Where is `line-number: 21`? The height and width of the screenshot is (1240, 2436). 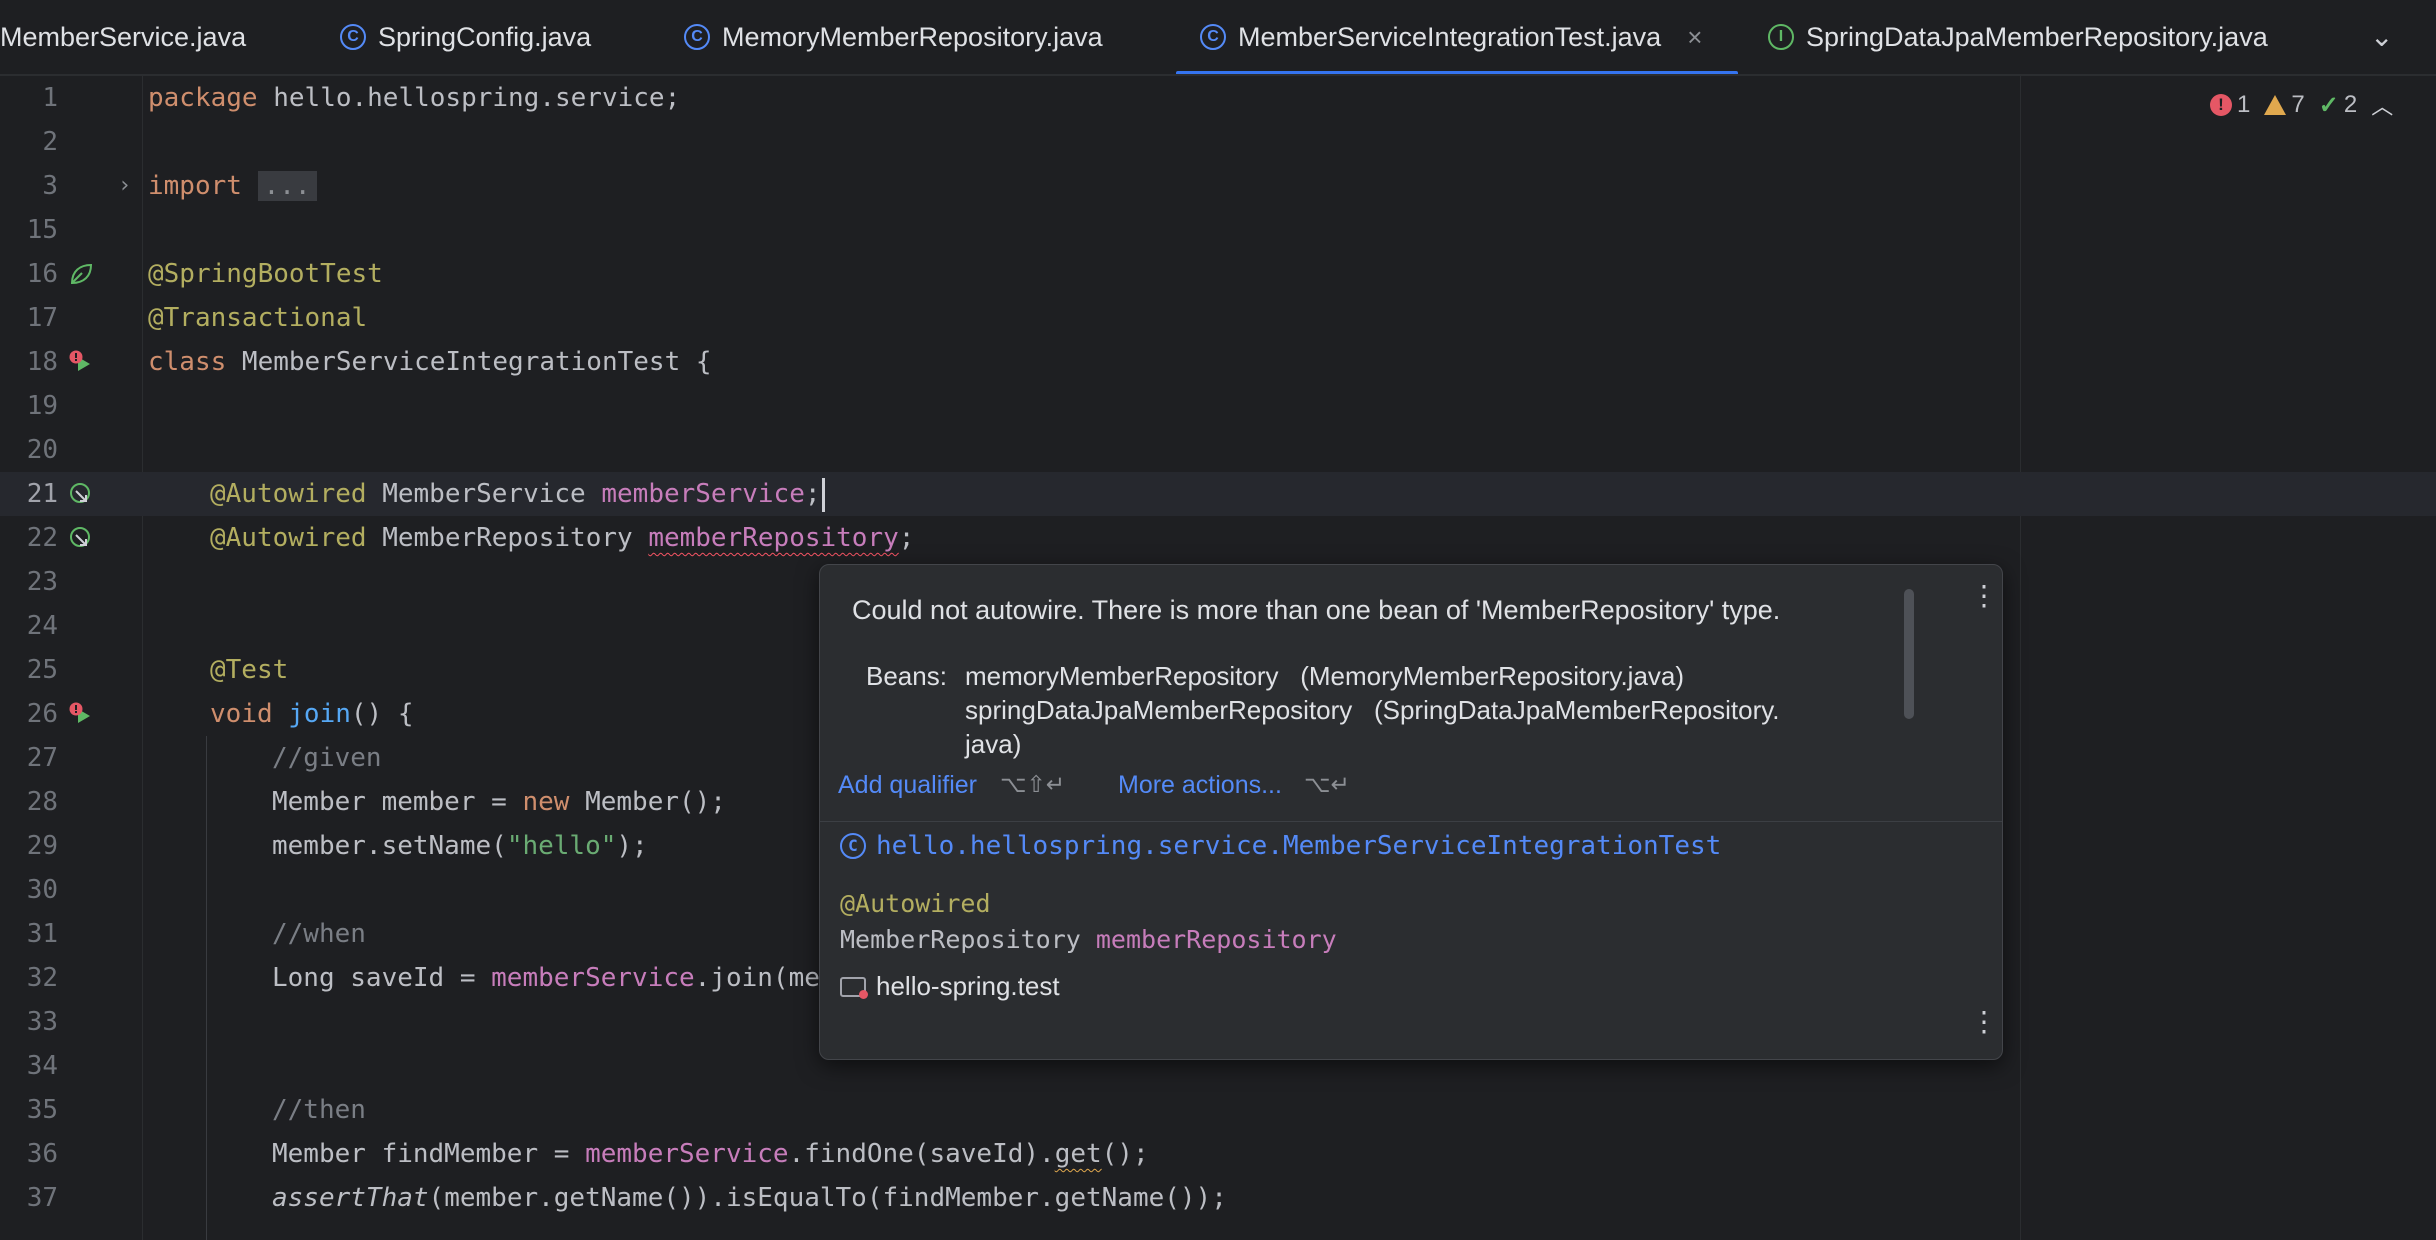
line-number: 21 is located at coordinates (42, 494).